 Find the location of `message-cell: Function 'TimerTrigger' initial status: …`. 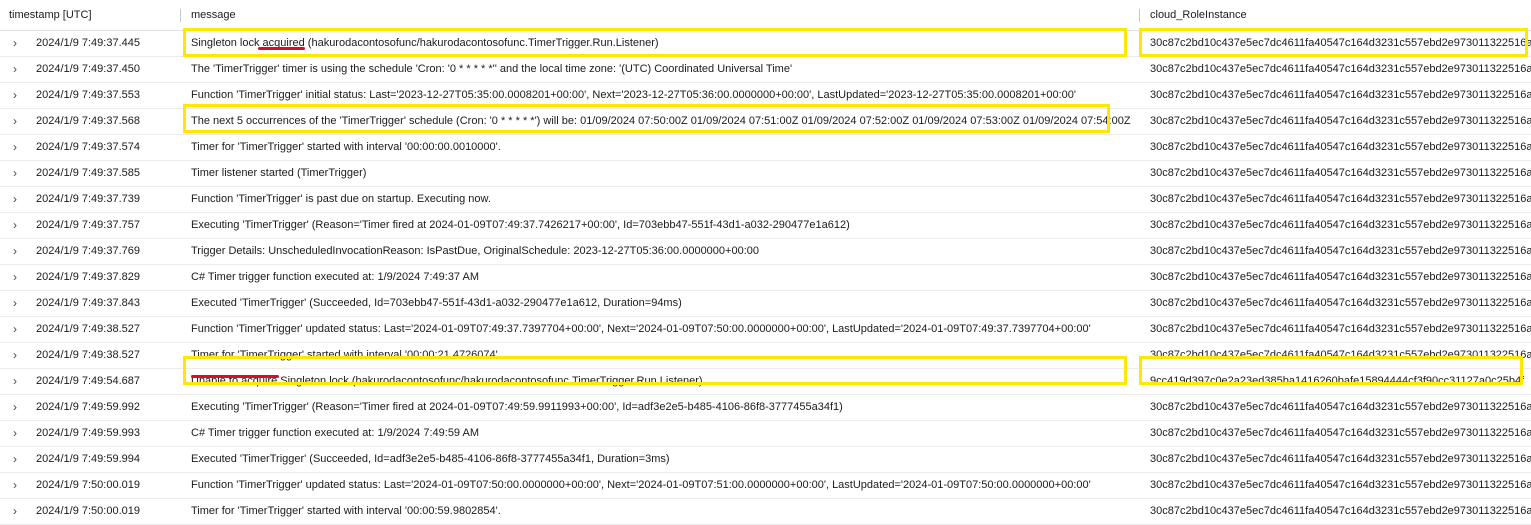

message-cell: Function 'TimerTrigger' initial status: … is located at coordinates (634, 95).